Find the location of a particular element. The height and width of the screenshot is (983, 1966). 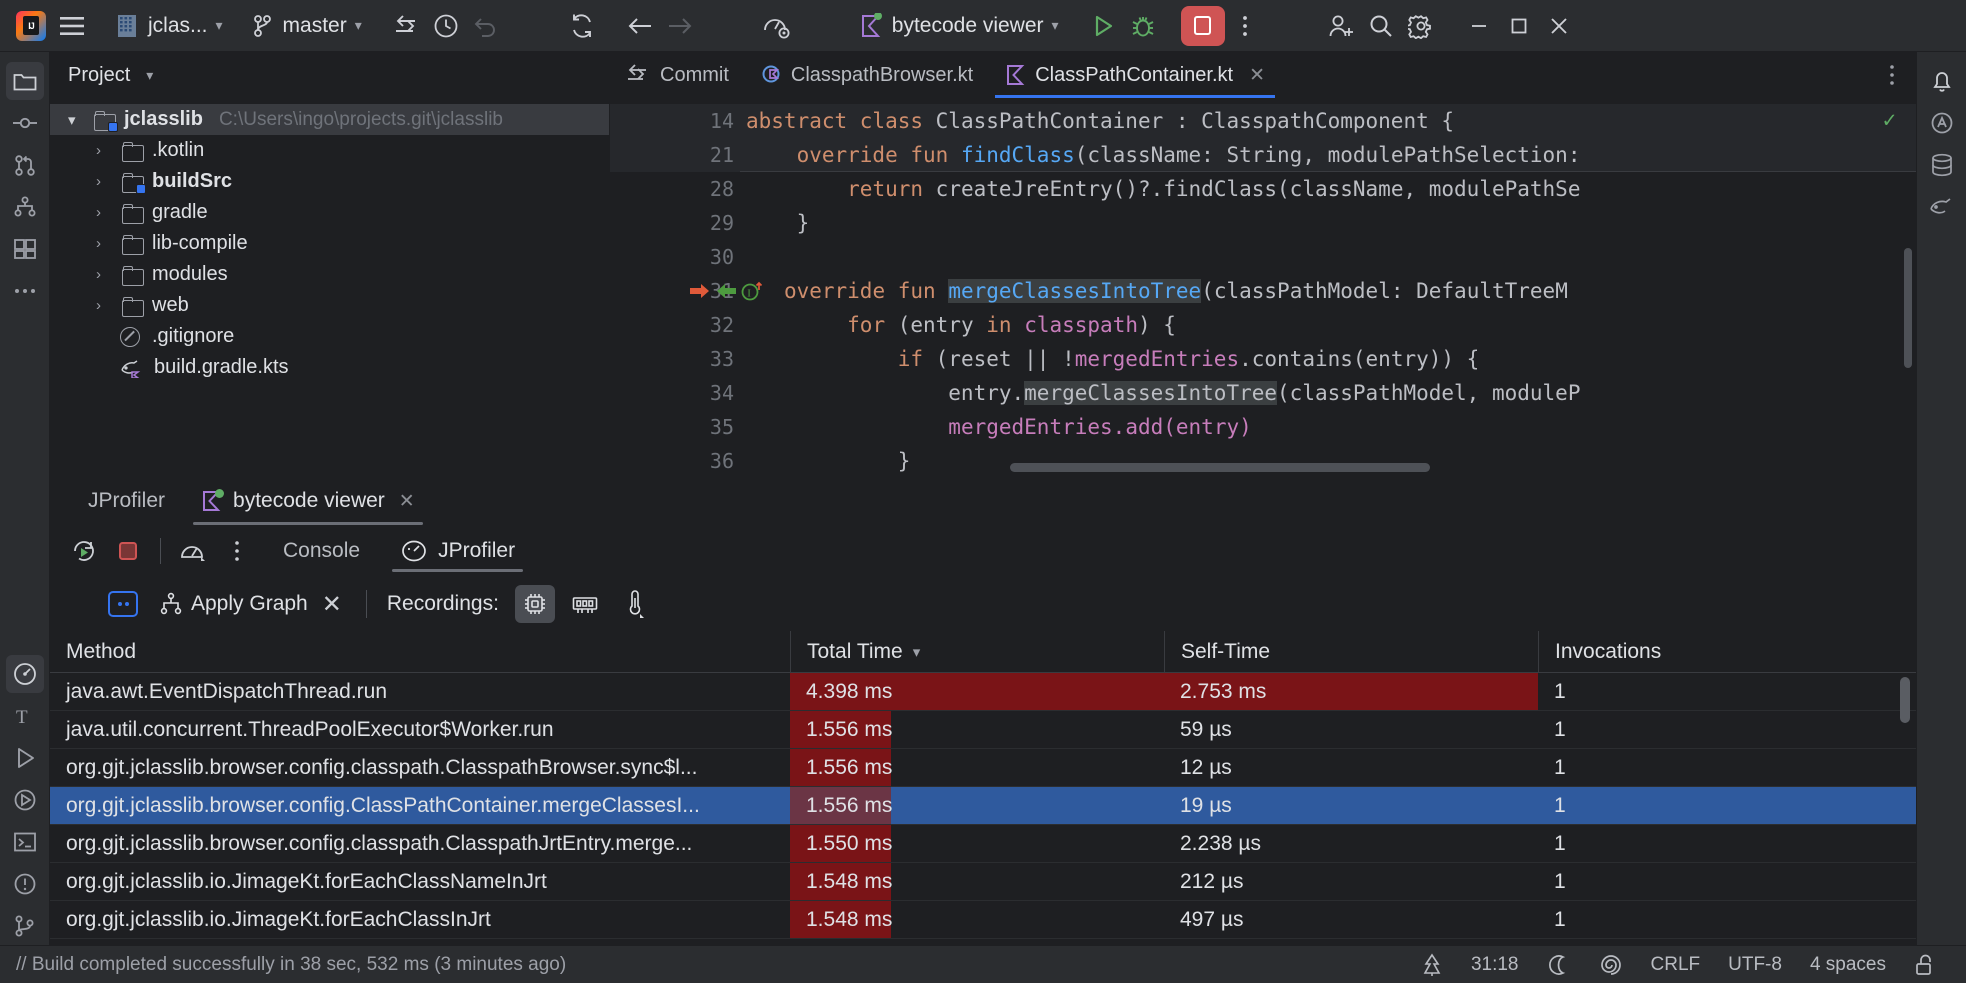

ai-assistant-button is located at coordinates (1942, 123).